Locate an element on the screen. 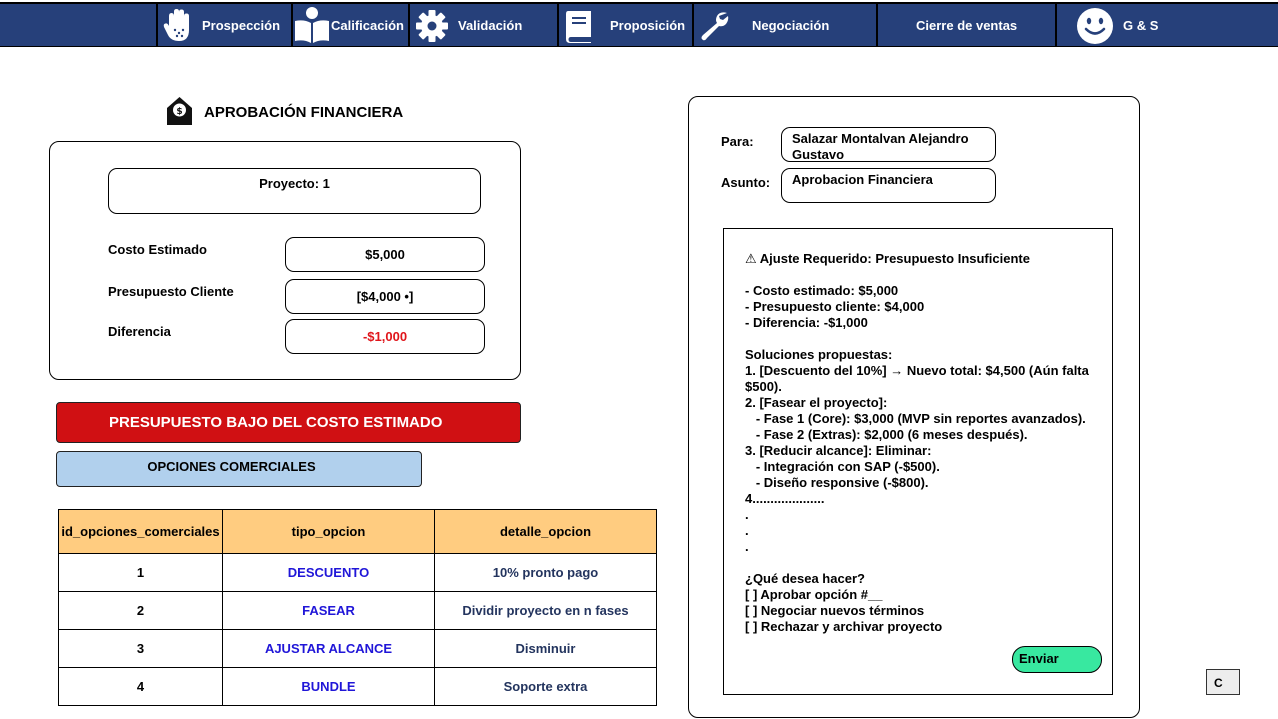 The width and height of the screenshot is (1278, 719). project-field: Proyecto: 1 is located at coordinates (294, 191).